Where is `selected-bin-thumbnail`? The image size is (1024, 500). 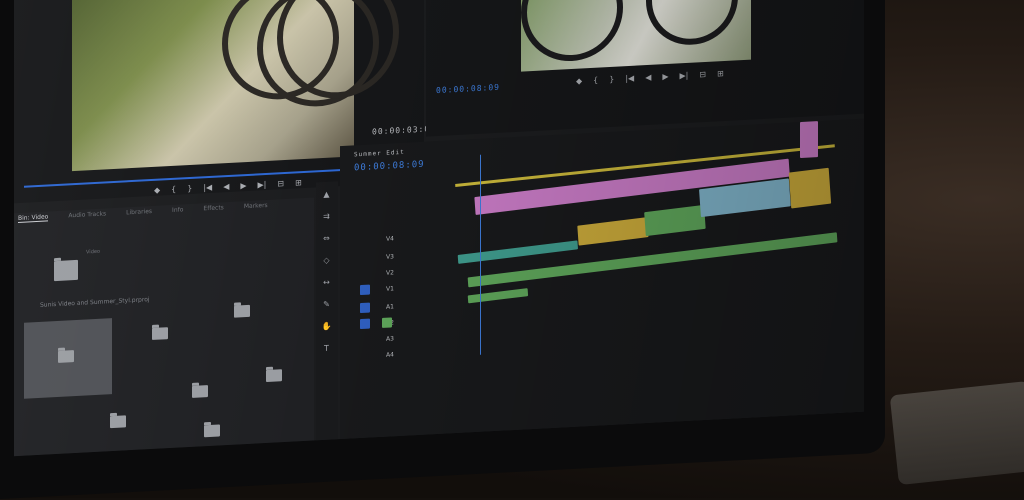 selected-bin-thumbnail is located at coordinates (68, 358).